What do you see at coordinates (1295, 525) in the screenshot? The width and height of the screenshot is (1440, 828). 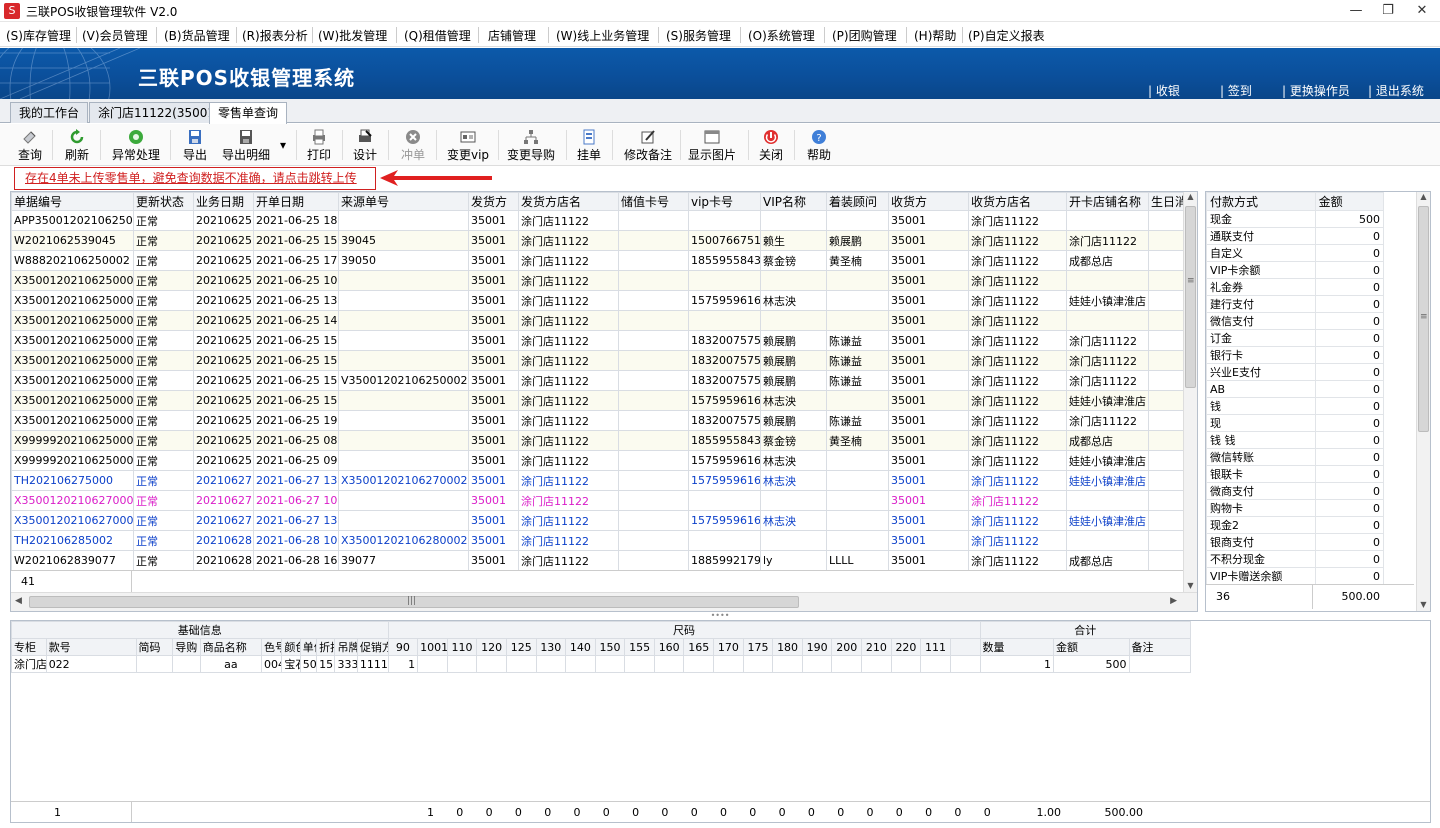 I see `payment-row: 现金2 0` at bounding box center [1295, 525].